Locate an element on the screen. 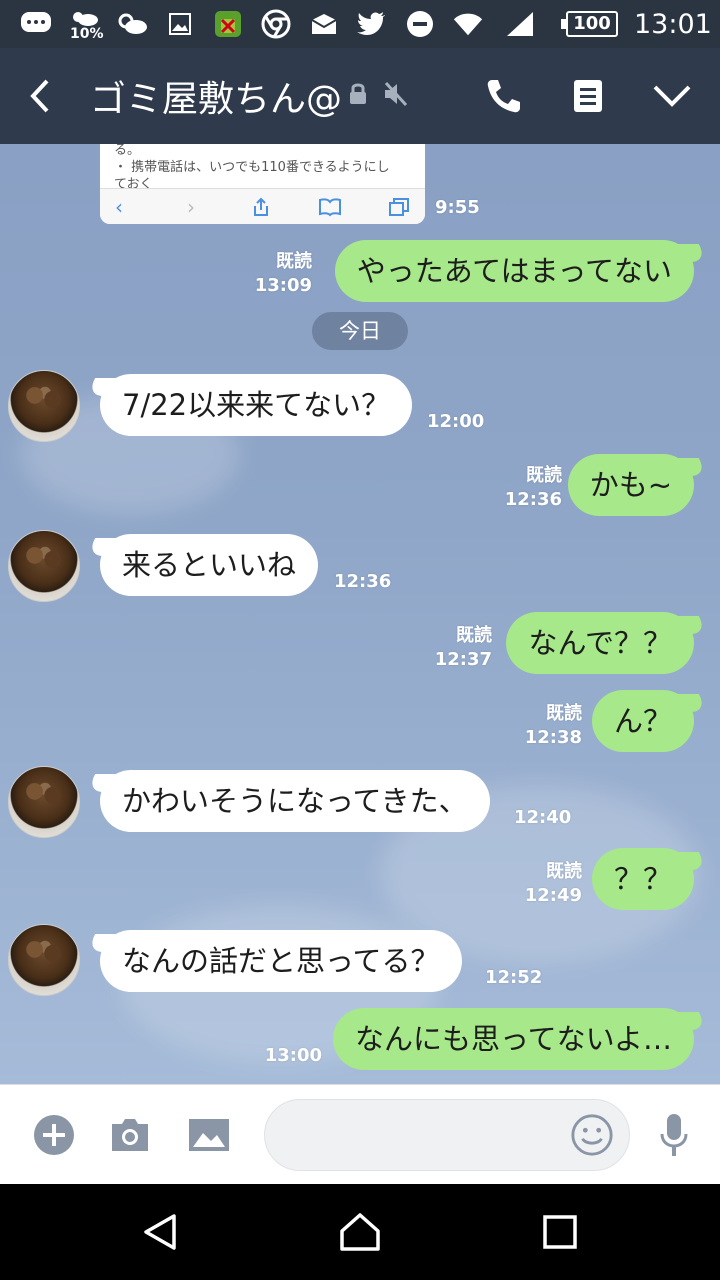 This screenshot has height=1280, width=720. share-icon is located at coordinates (261, 207).